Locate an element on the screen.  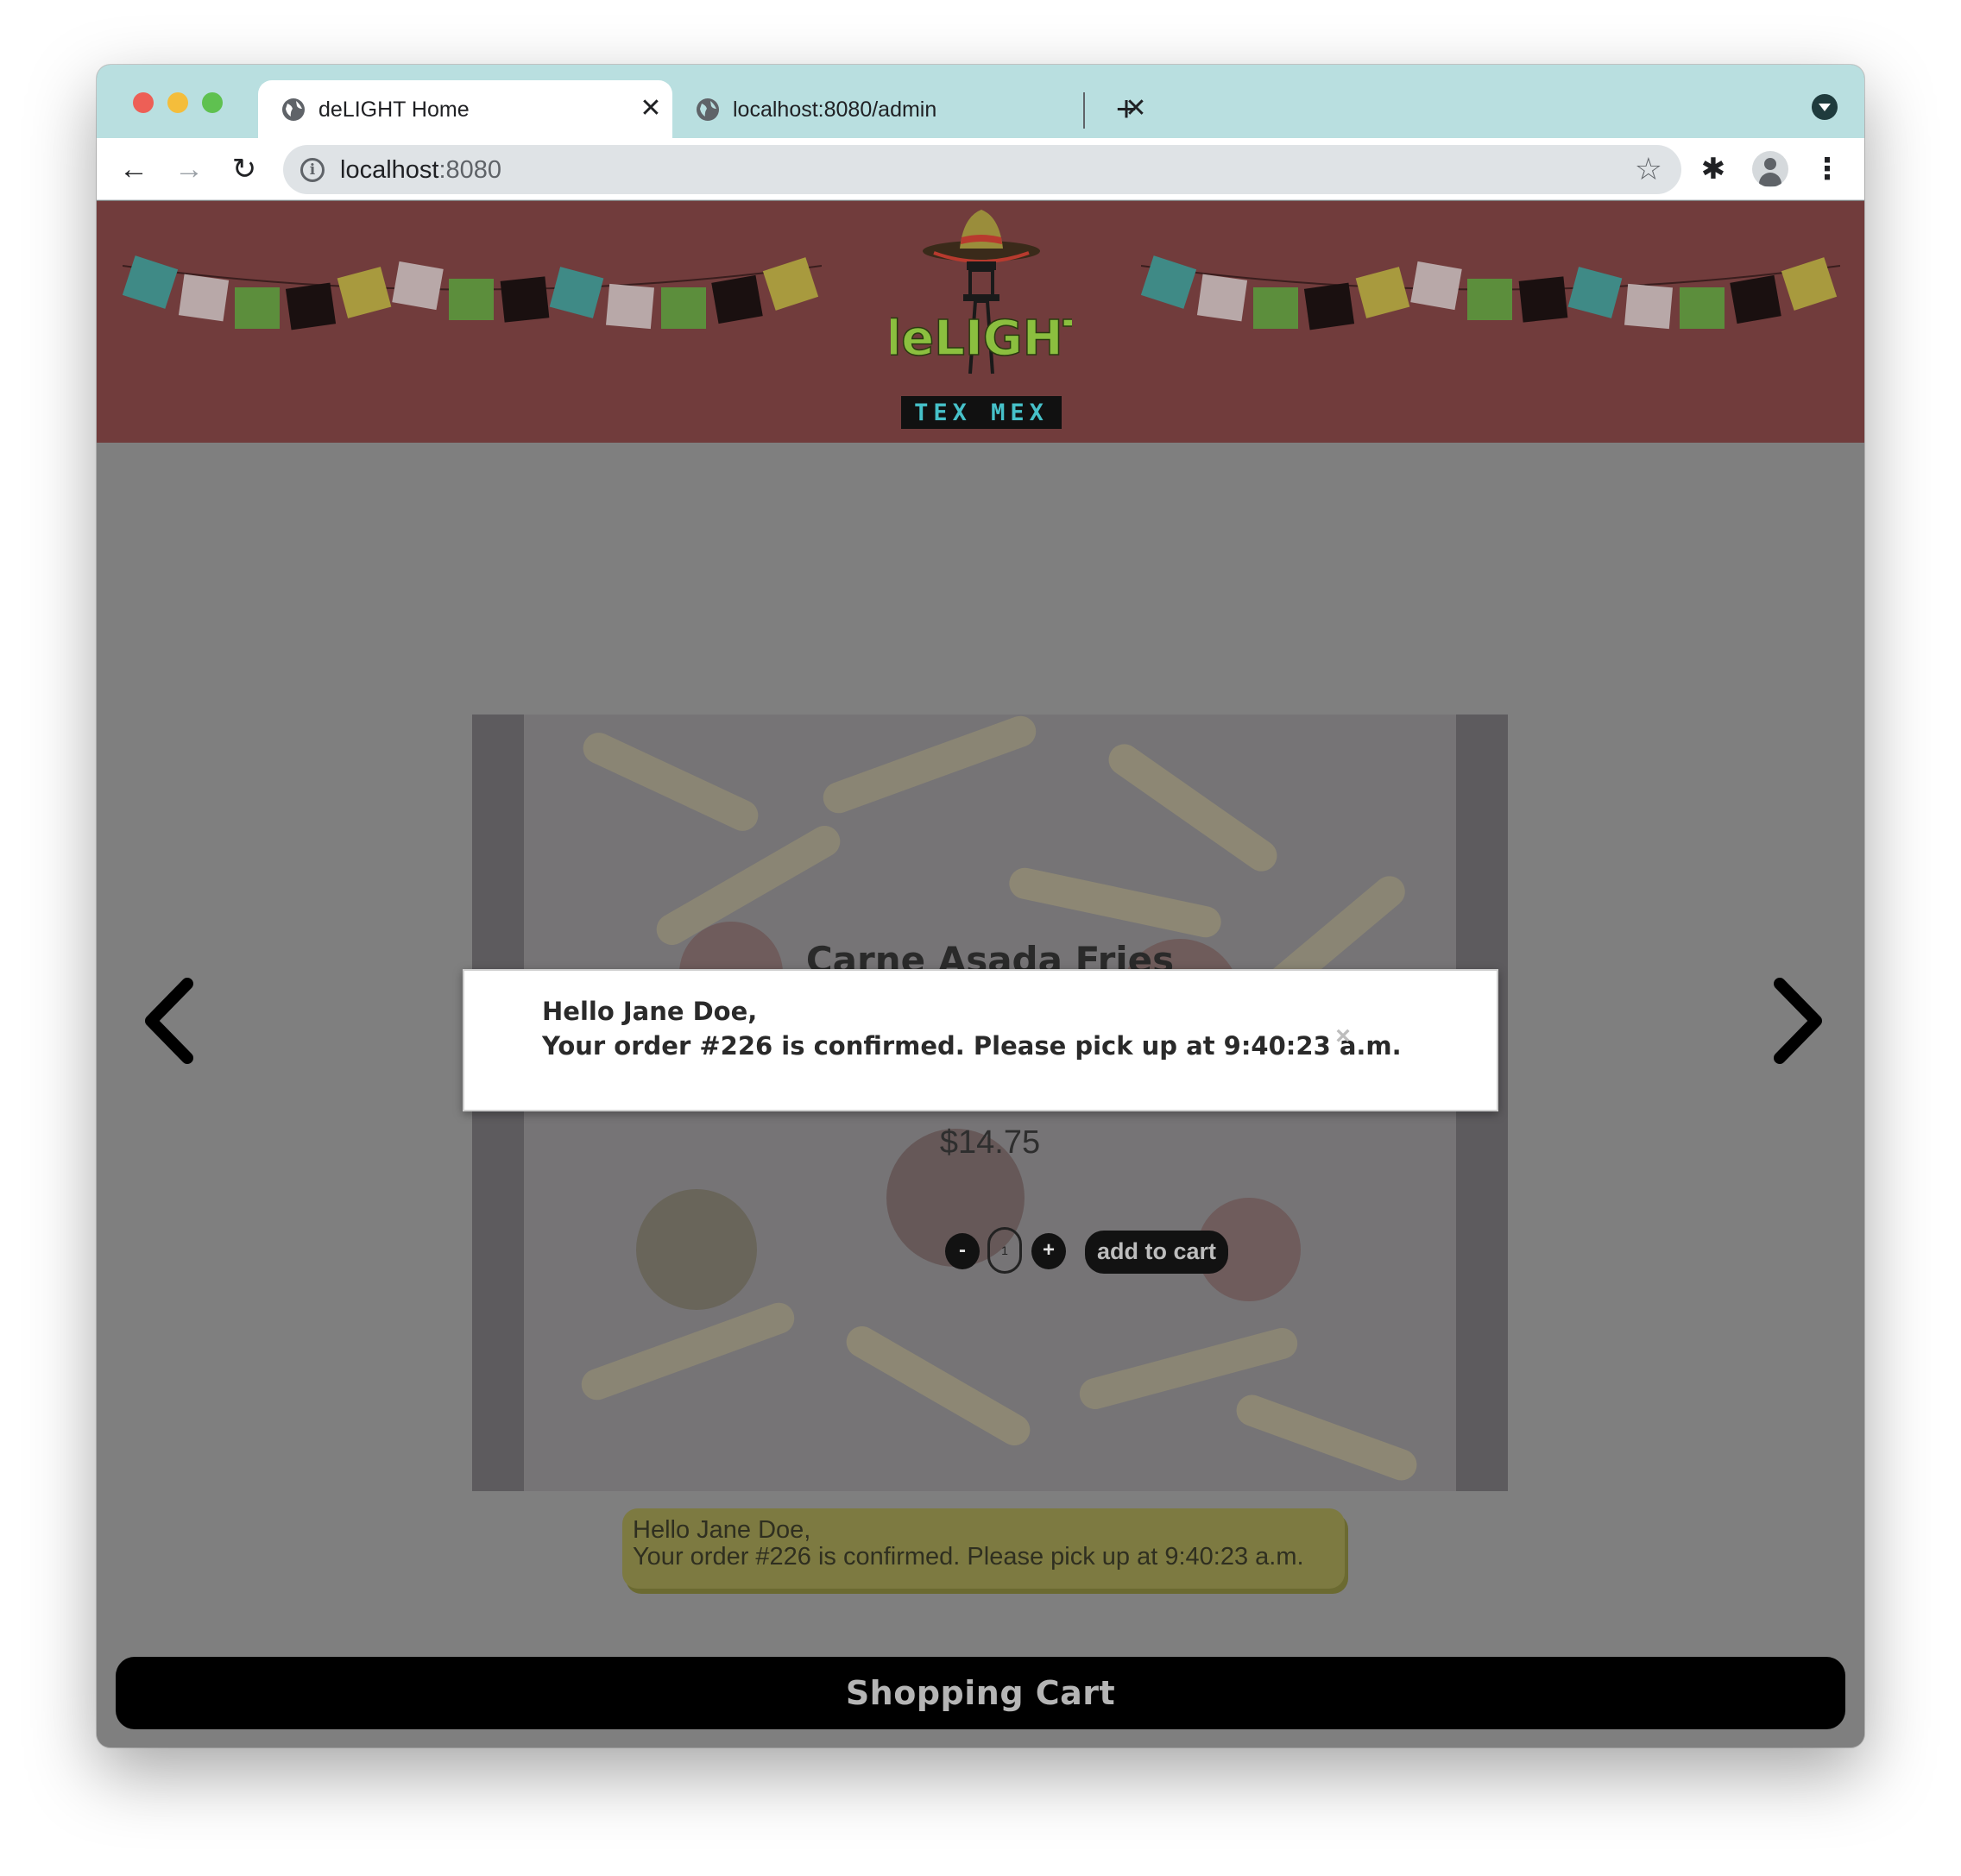
url-host: localhost is located at coordinates (389, 170).